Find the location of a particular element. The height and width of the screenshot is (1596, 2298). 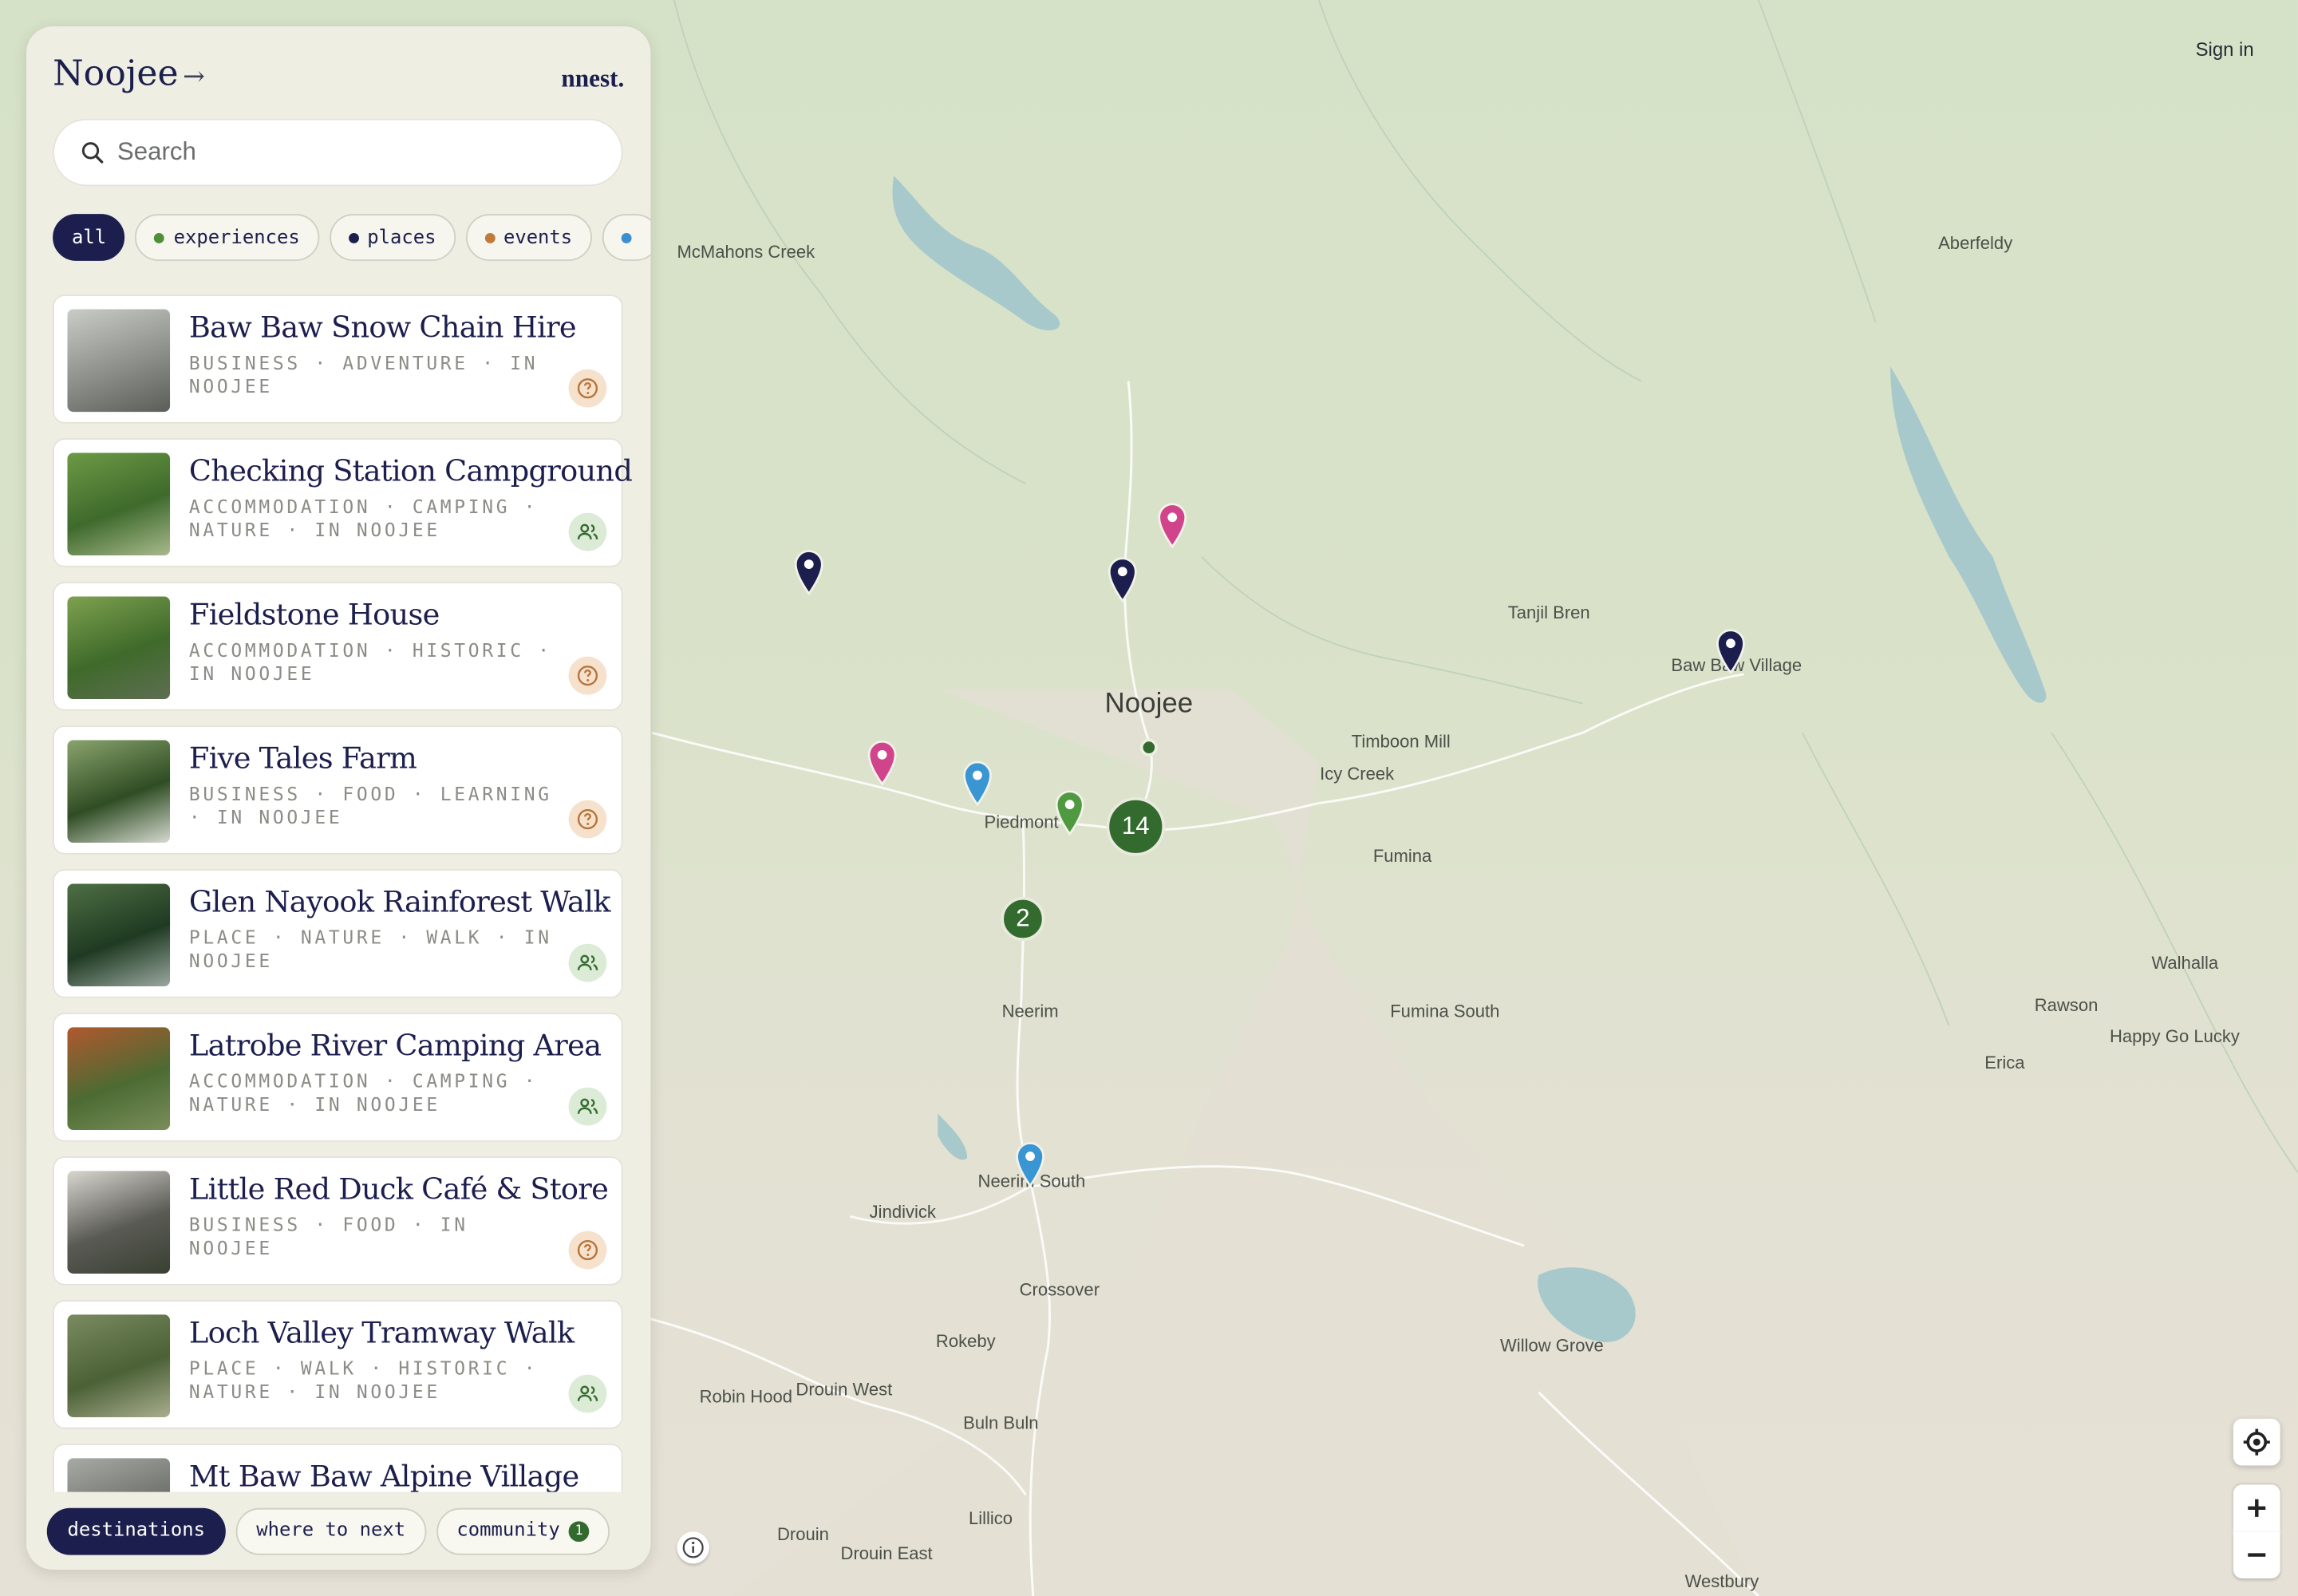

filter-chip-events: events is located at coordinates (528, 237).